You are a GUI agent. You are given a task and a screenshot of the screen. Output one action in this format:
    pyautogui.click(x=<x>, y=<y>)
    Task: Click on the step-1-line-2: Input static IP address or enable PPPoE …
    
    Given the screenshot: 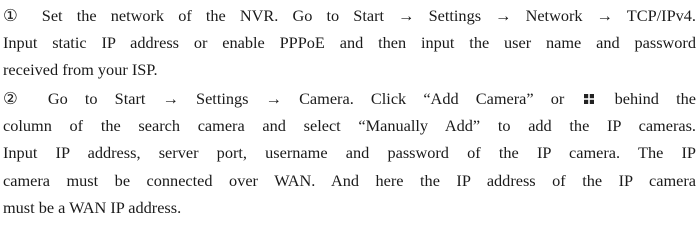 What is the action you would take?
    pyautogui.click(x=349, y=43)
    